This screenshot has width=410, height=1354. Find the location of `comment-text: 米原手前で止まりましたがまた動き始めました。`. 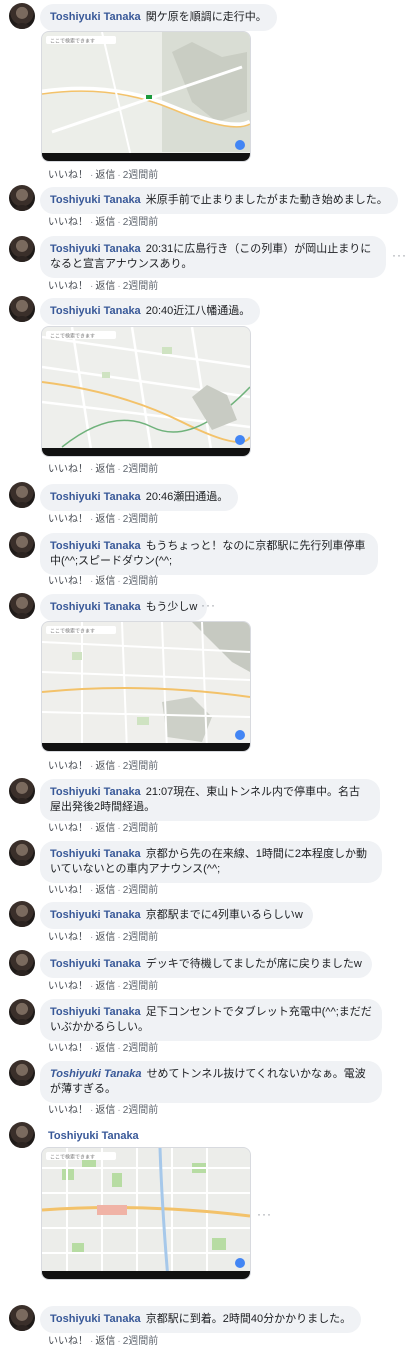

comment-text: 米原手前で止まりましたがまた動き始めました。 is located at coordinates (266, 200).